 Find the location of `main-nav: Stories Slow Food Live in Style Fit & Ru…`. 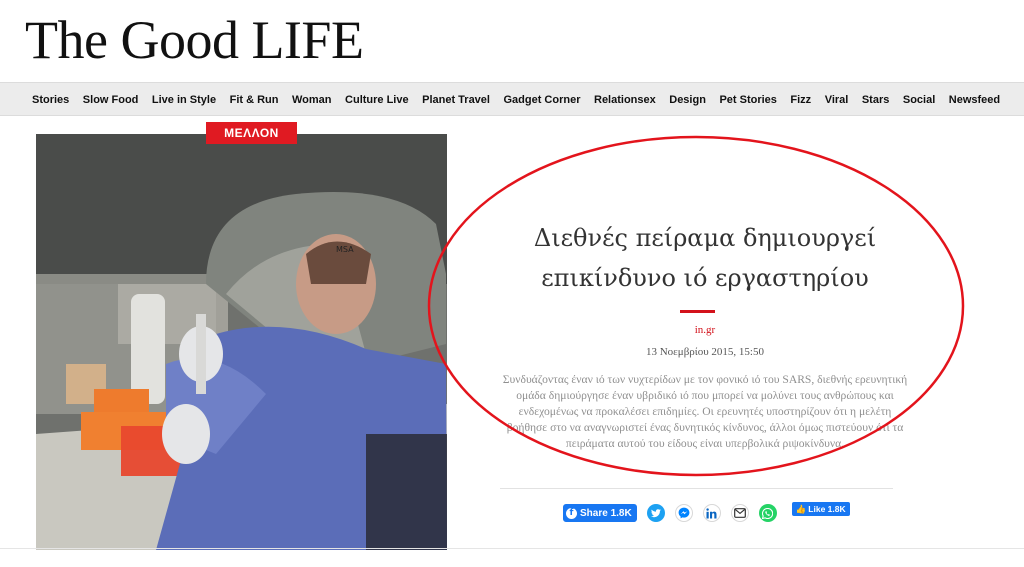

main-nav: Stories Slow Food Live in Style Fit & Ru… is located at coordinates (512, 99).